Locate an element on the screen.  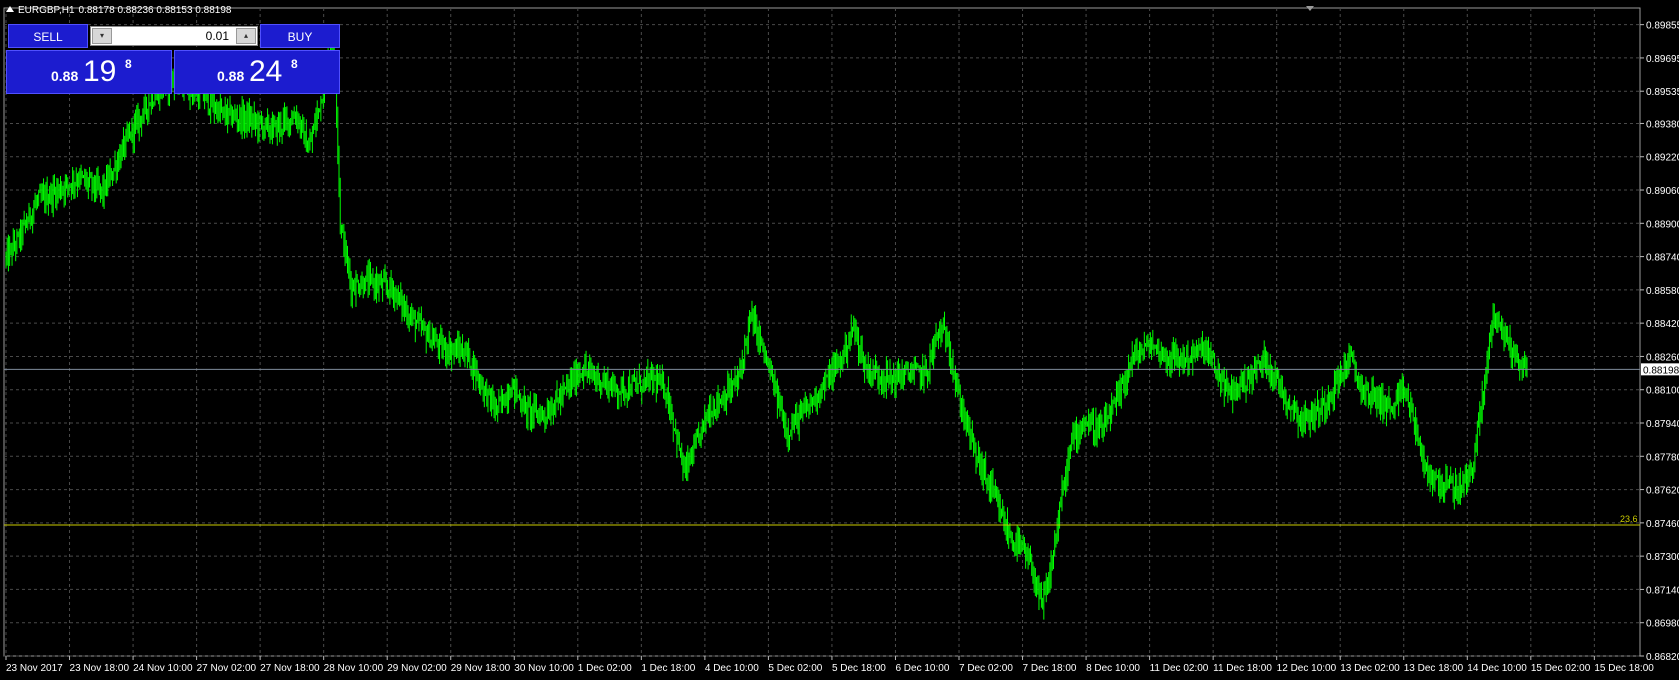
x-tick-label: 23 Nov 18:00 is located at coordinates (100, 668).